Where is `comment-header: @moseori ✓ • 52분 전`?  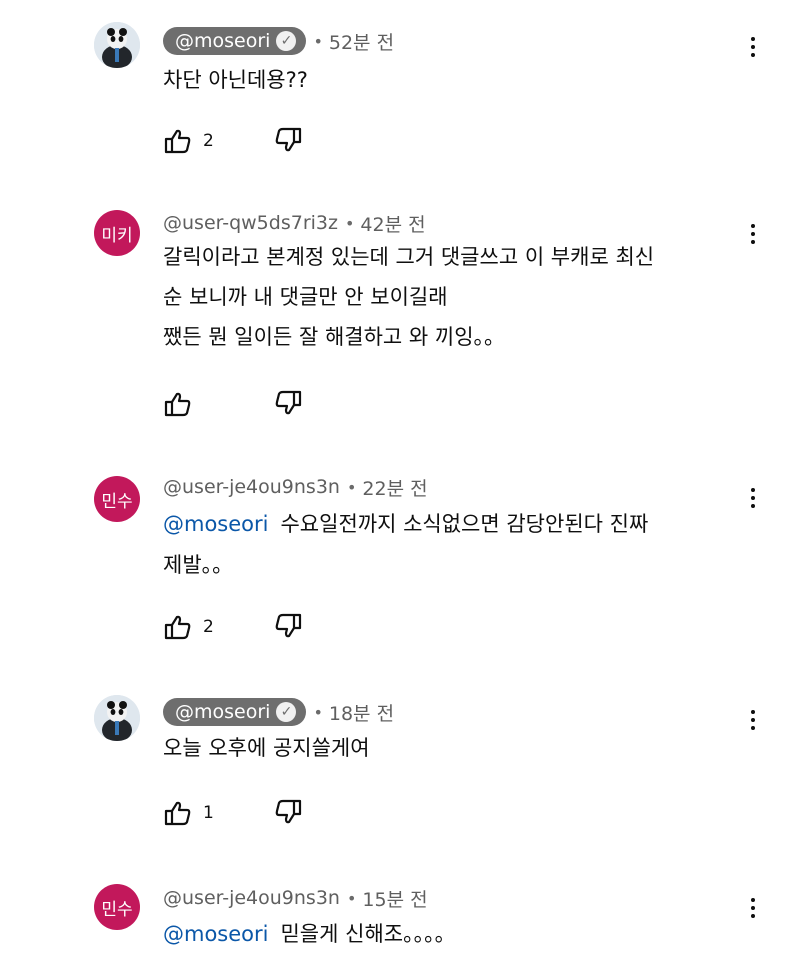 comment-header: @moseori ✓ • 52분 전 is located at coordinates (278, 41).